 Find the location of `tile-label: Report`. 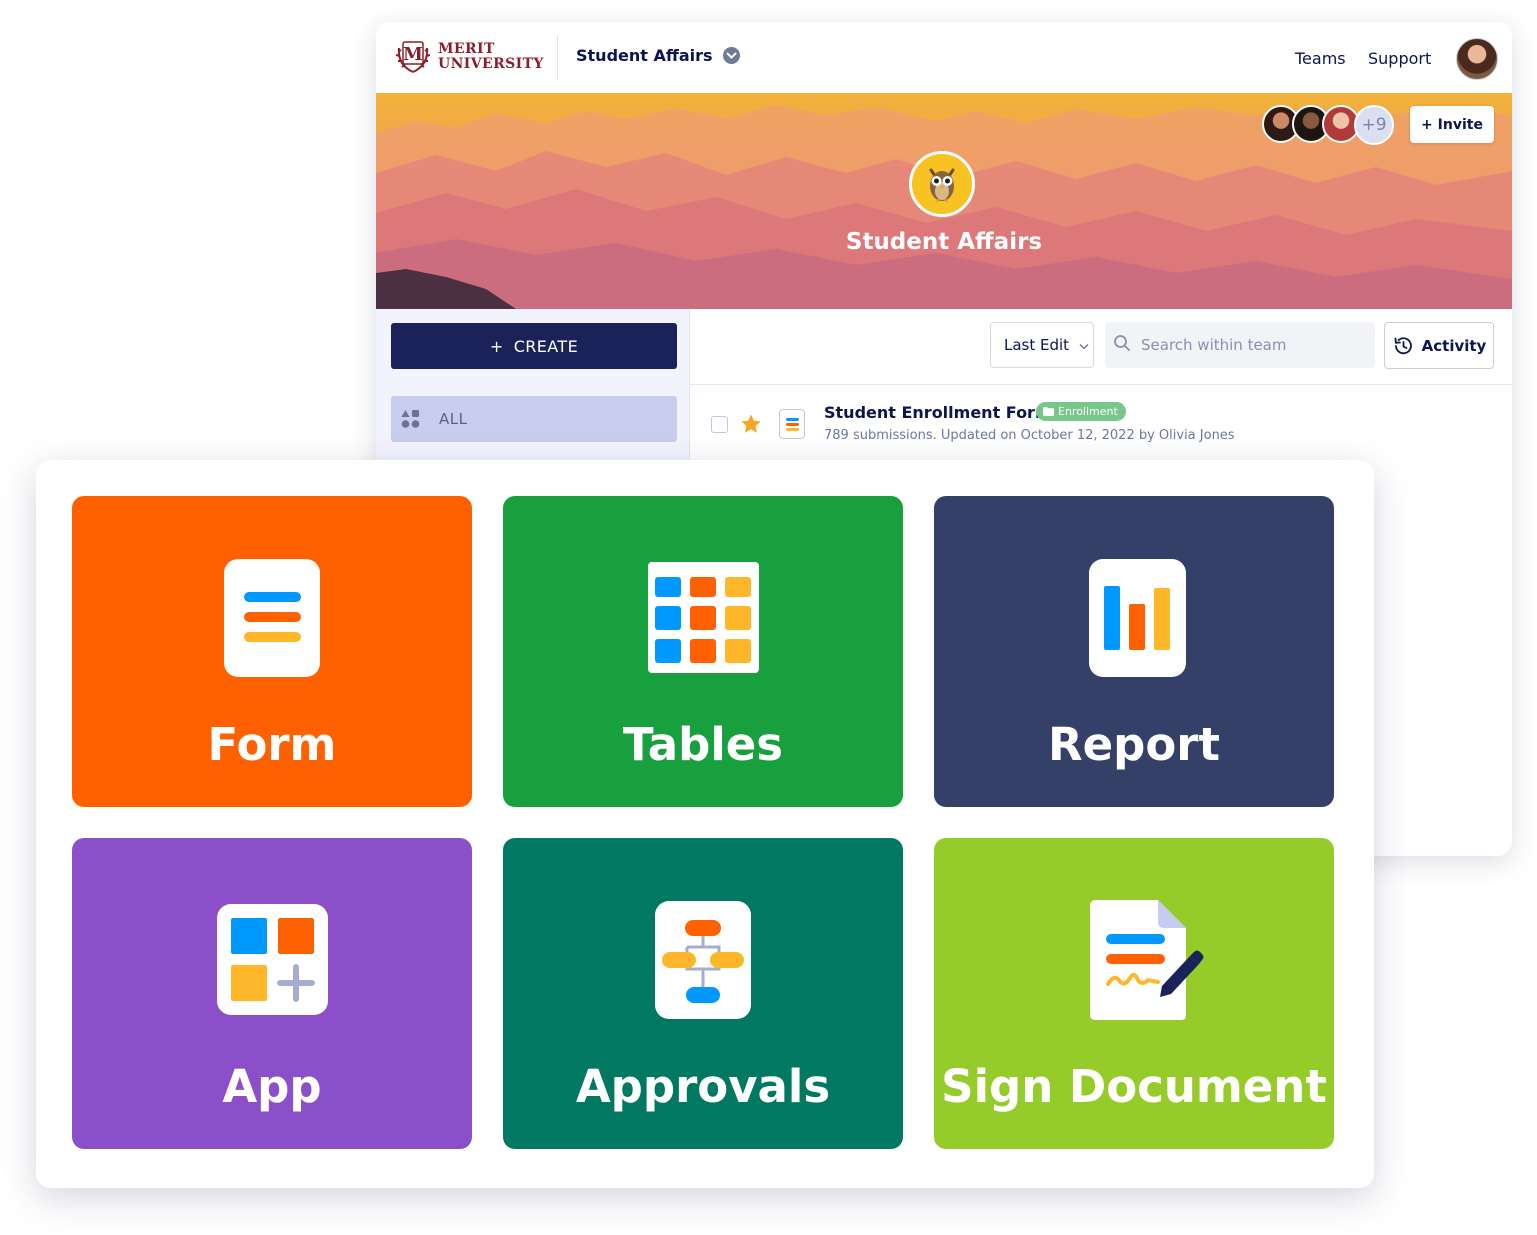

tile-label: Report is located at coordinates (1133, 744).